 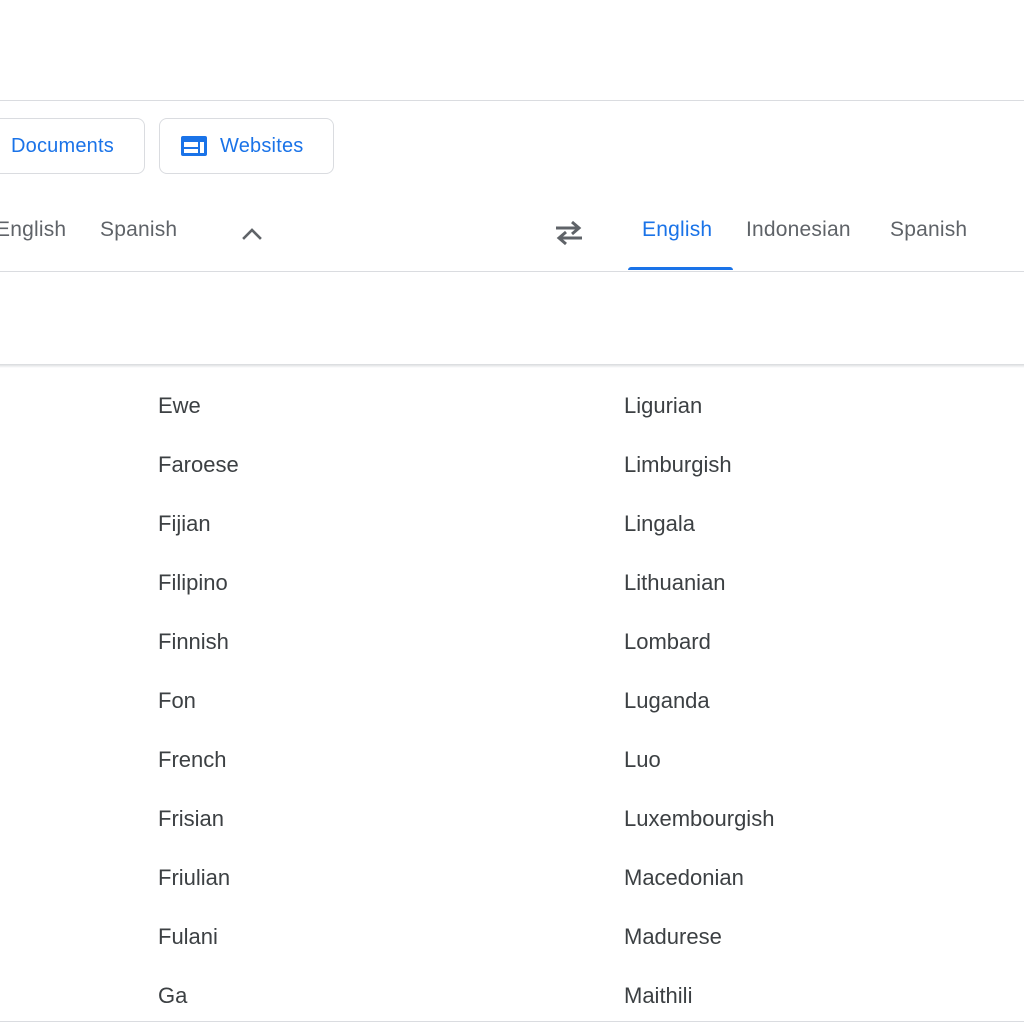 What do you see at coordinates (62, 145) in the screenshot?
I see `documents-button-label: Documents` at bounding box center [62, 145].